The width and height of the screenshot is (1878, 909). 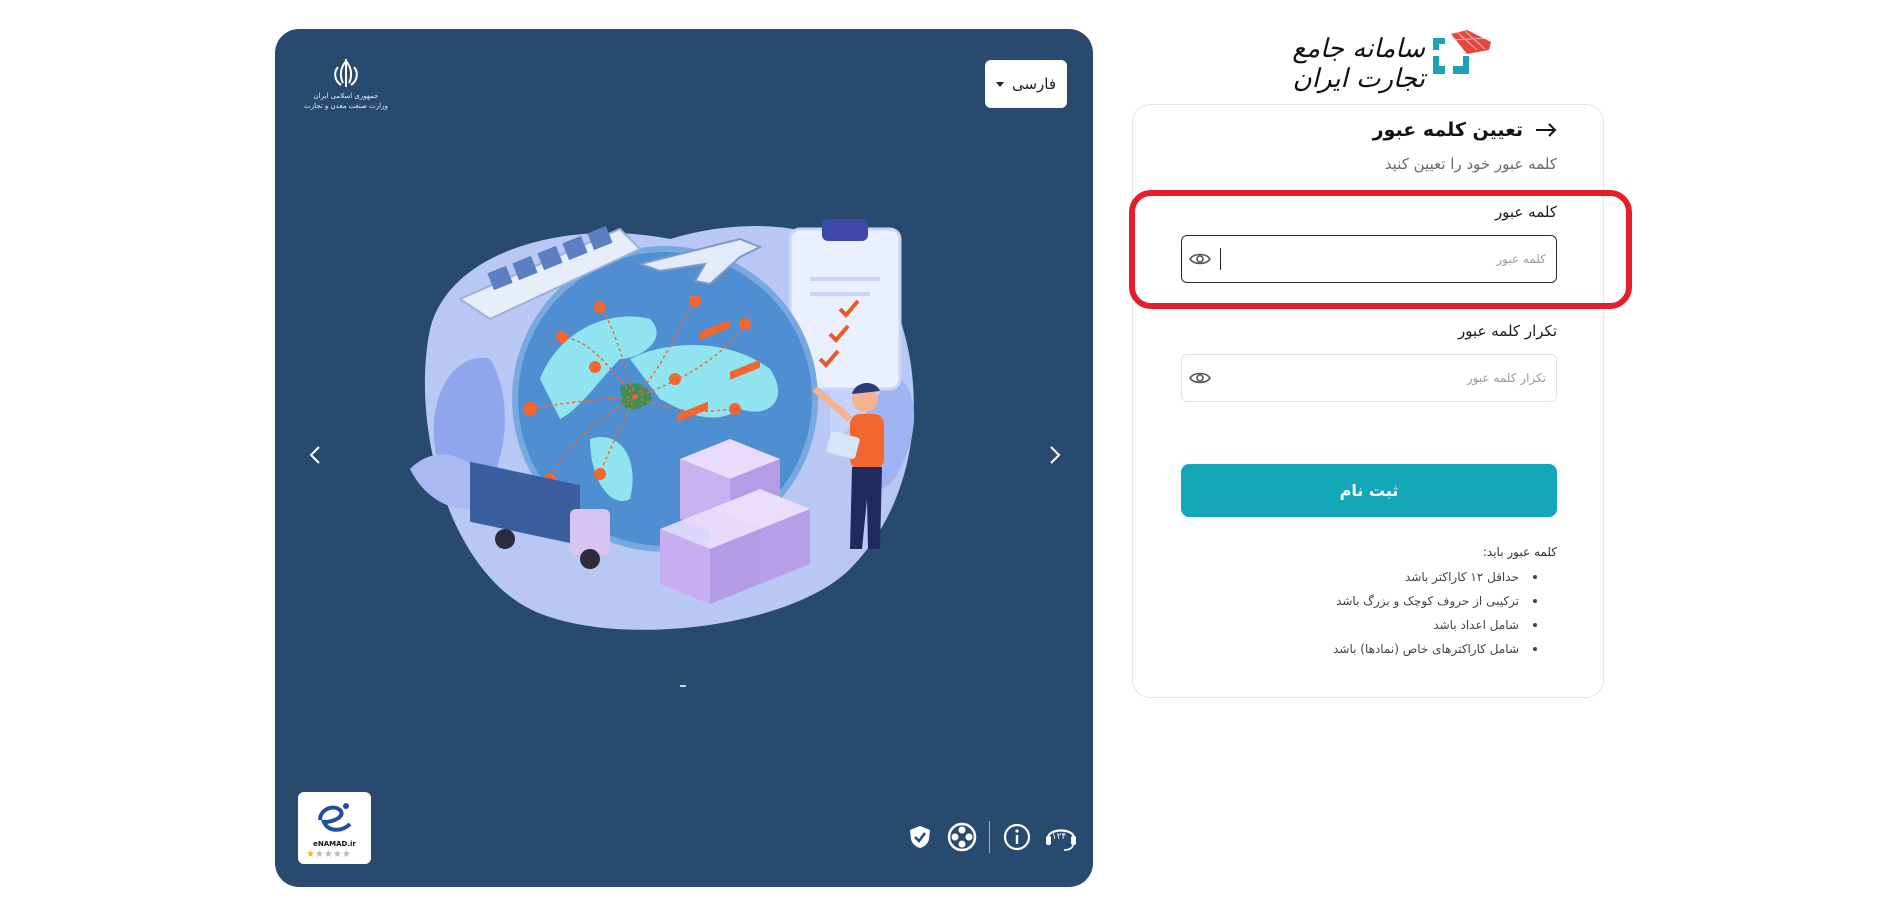 What do you see at coordinates (328, 854) in the screenshot?
I see `enamad-stars: ★★★★★` at bounding box center [328, 854].